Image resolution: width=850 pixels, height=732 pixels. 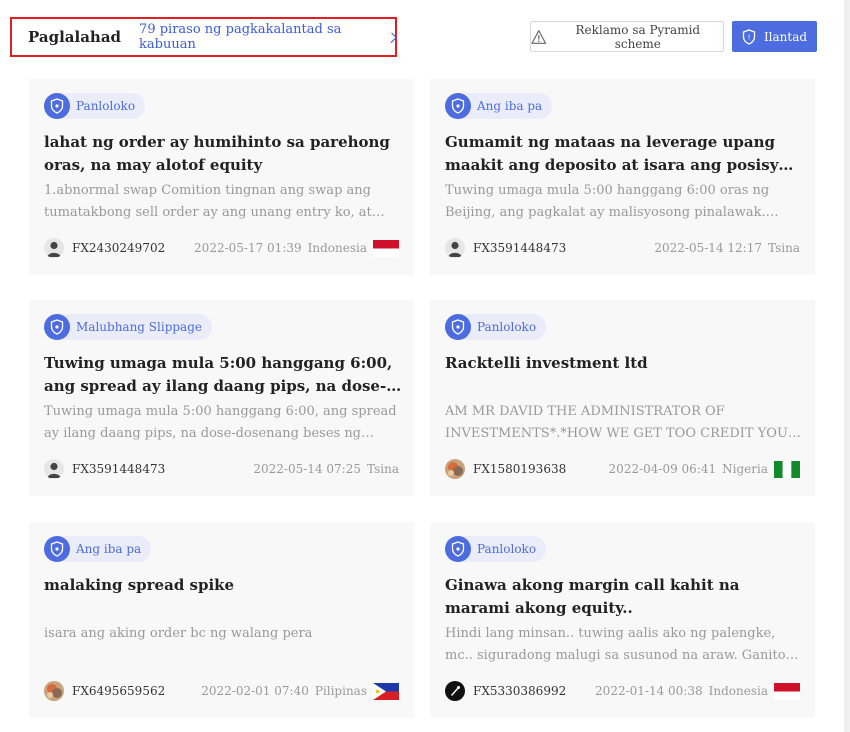 What do you see at coordinates (539, 36) in the screenshot?
I see `warning-icon` at bounding box center [539, 36].